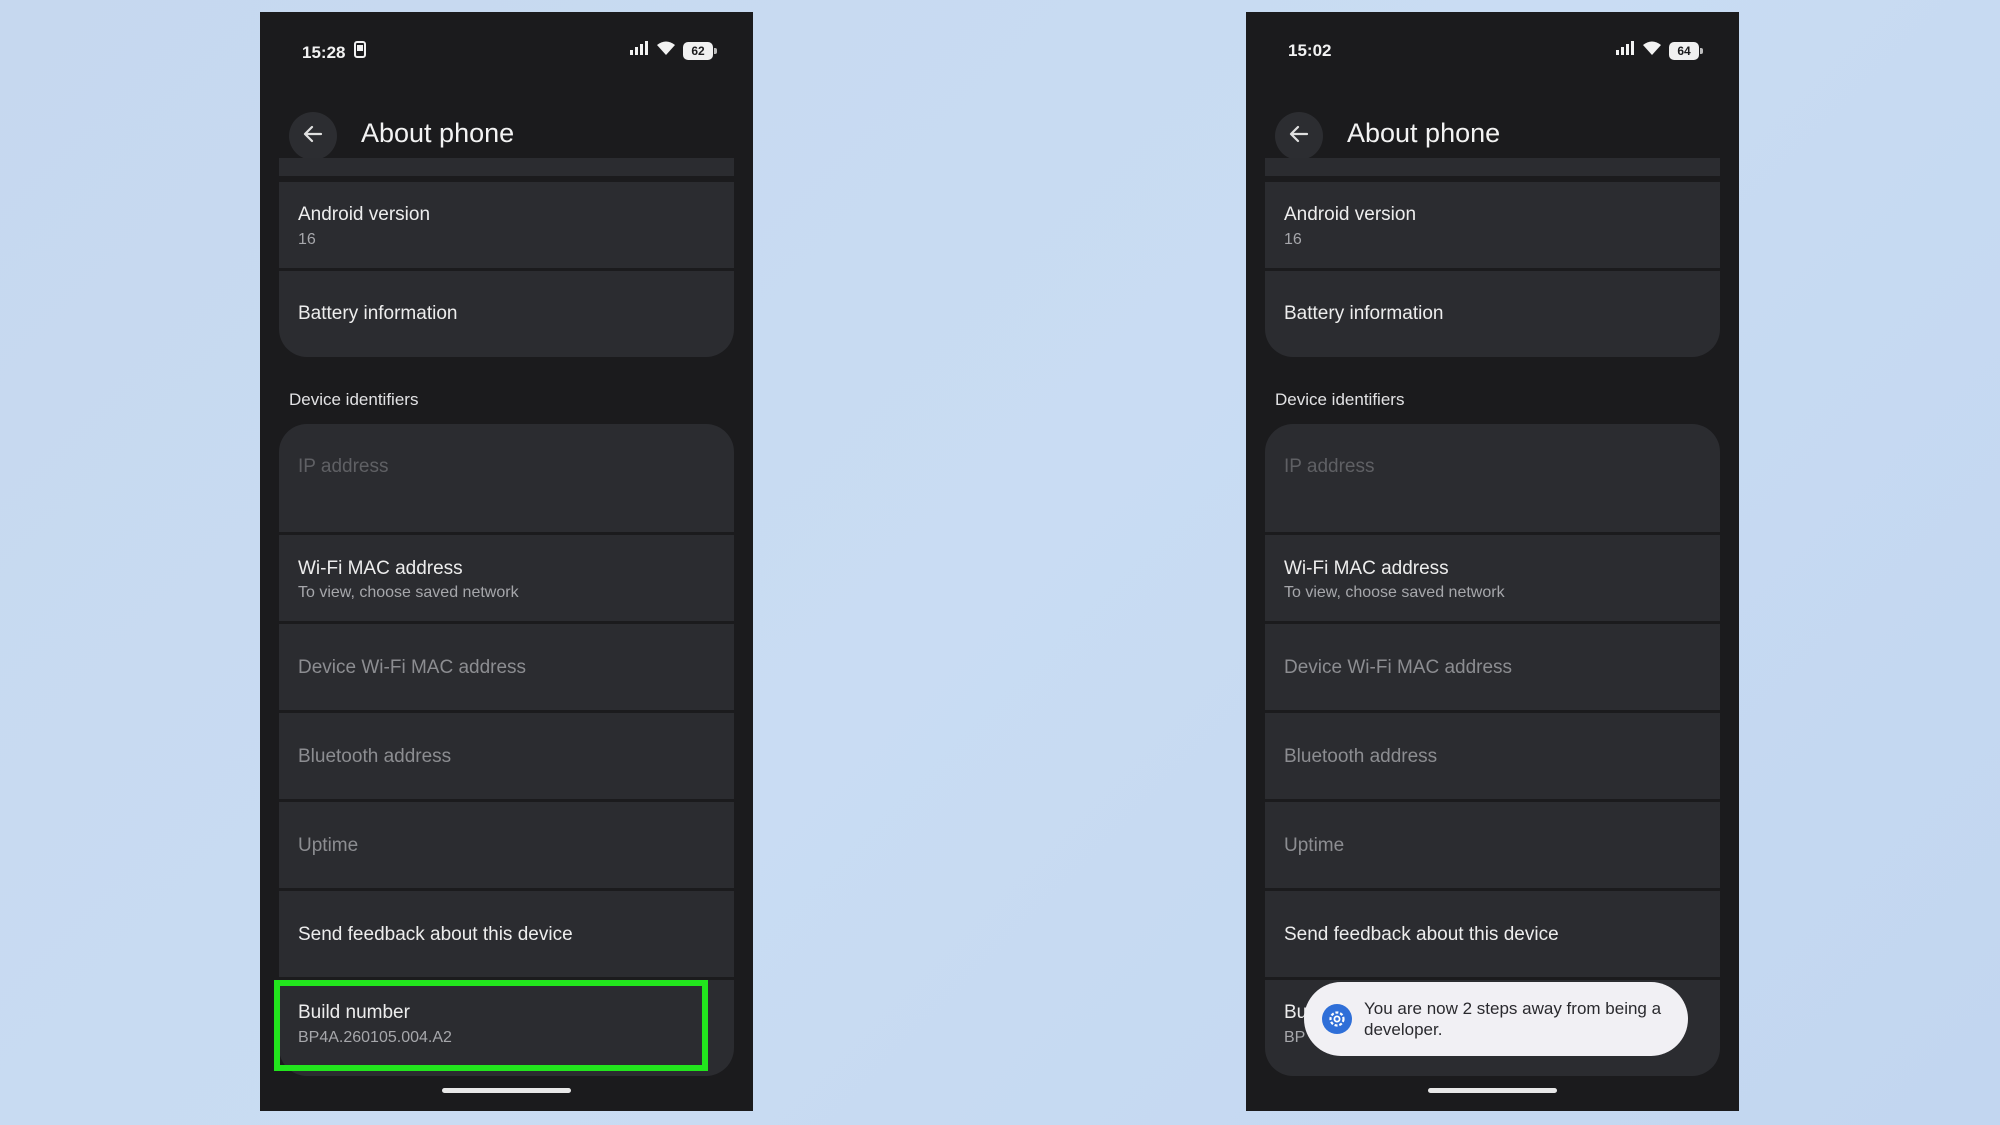  Describe the element at coordinates (700, 50) in the screenshot. I see `battery-indicator: 62` at that location.